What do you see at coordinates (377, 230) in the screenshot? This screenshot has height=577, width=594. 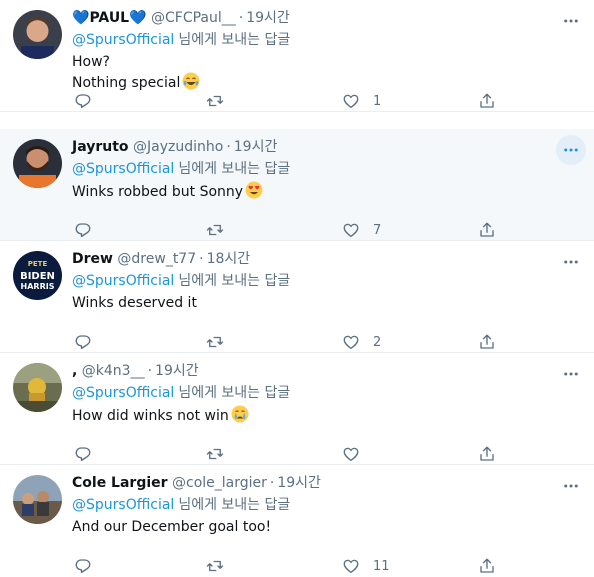 I see `like-count: 7` at bounding box center [377, 230].